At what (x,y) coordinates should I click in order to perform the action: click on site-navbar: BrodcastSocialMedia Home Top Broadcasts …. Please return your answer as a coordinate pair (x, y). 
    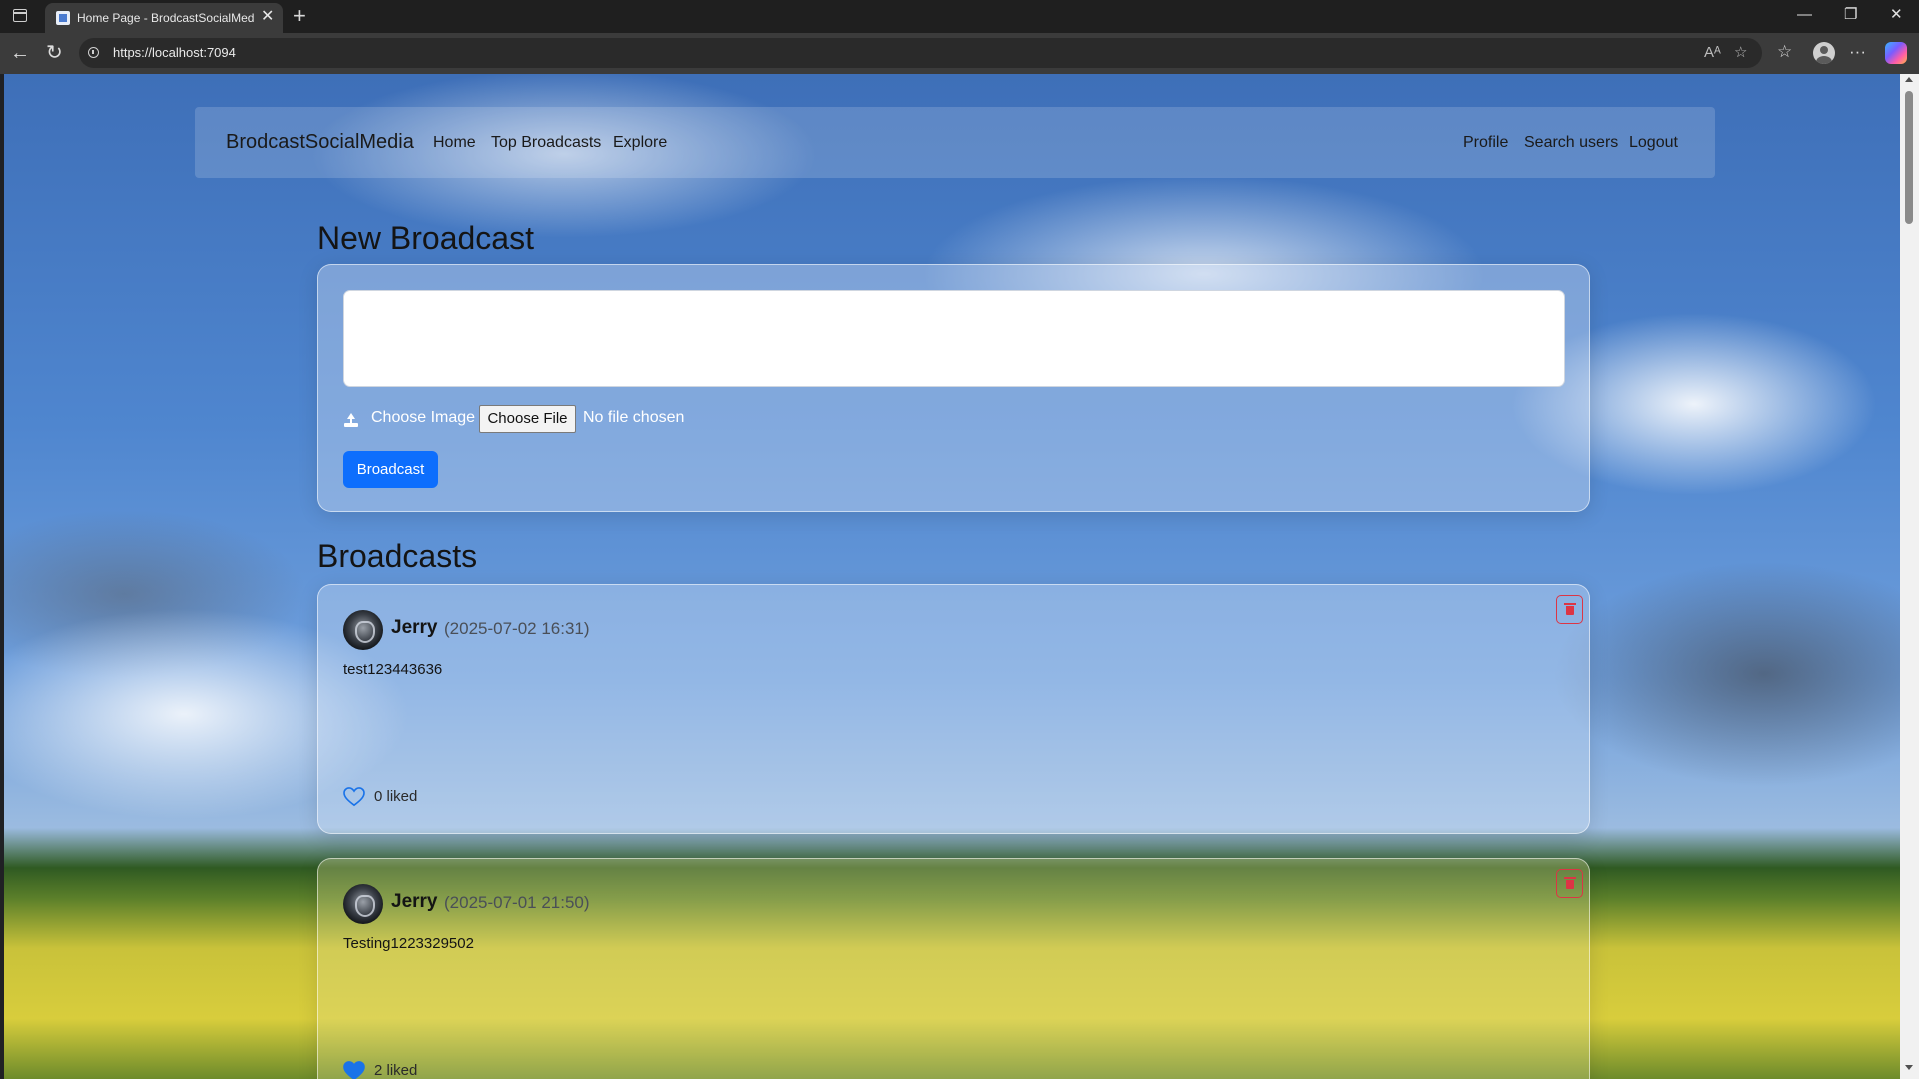
    Looking at the image, I should click on (955, 142).